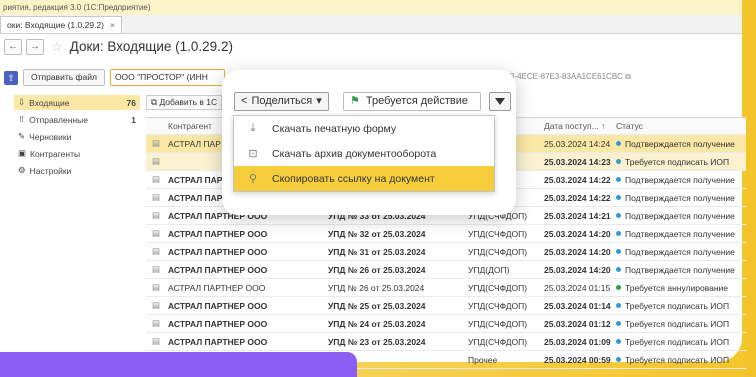  What do you see at coordinates (55, 25) in the screenshot?
I see `tab-label: оки: Входящие (1.0.29.2)` at bounding box center [55, 25].